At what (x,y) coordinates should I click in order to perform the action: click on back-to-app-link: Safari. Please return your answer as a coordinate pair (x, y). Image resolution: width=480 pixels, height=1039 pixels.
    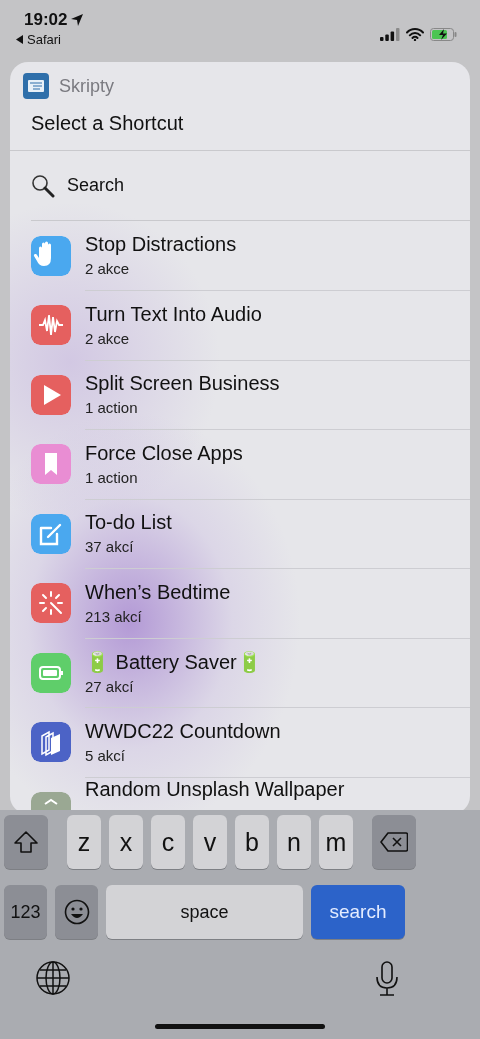
    Looking at the image, I should click on (44, 39).